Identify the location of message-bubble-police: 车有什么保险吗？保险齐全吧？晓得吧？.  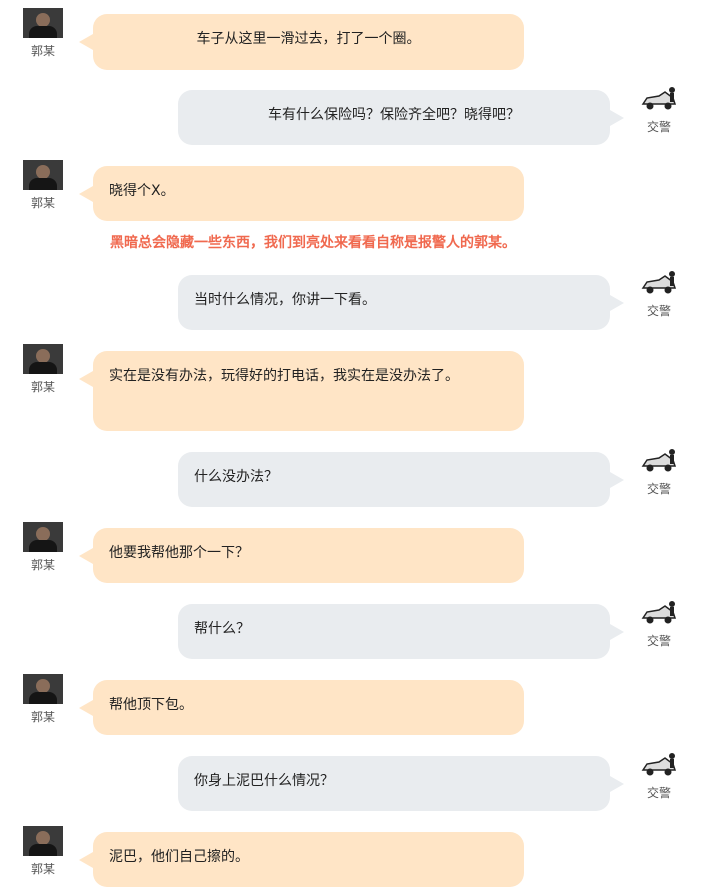
(401, 117).